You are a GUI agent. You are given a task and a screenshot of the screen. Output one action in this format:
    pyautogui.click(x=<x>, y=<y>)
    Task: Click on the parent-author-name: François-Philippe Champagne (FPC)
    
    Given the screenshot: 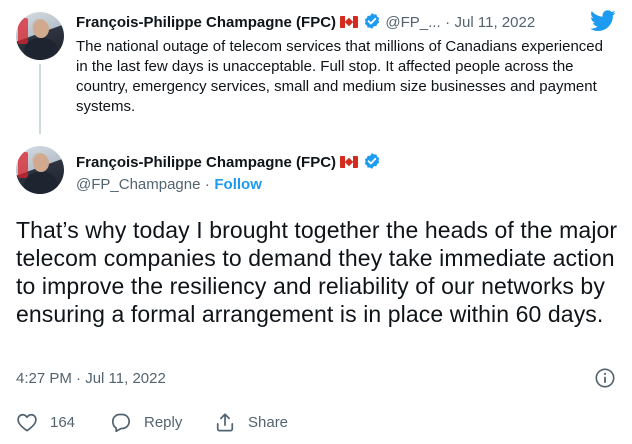 What is the action you would take?
    pyautogui.click(x=206, y=22)
    